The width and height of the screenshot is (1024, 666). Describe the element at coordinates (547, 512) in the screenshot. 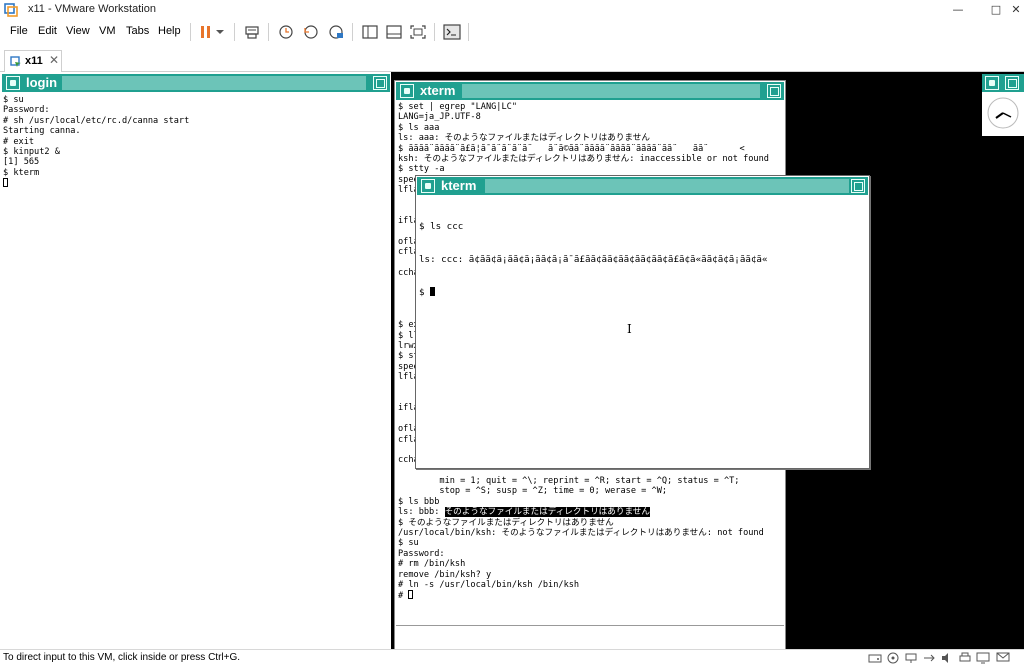

I see `selected-text: そのようなファイルまたはディレクトリはありません` at that location.